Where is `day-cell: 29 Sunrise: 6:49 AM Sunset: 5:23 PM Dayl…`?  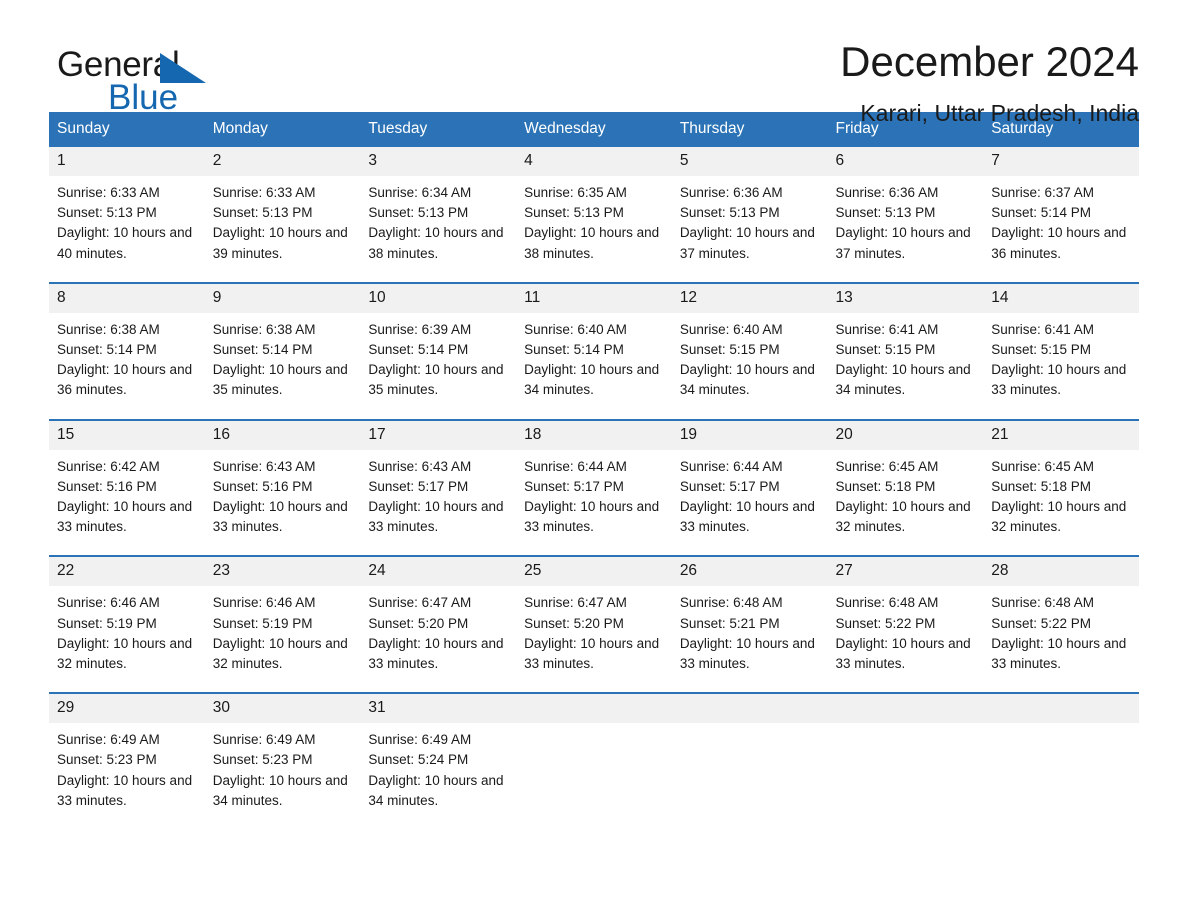 day-cell: 29 Sunrise: 6:49 AM Sunset: 5:23 PM Dayl… is located at coordinates (127, 761).